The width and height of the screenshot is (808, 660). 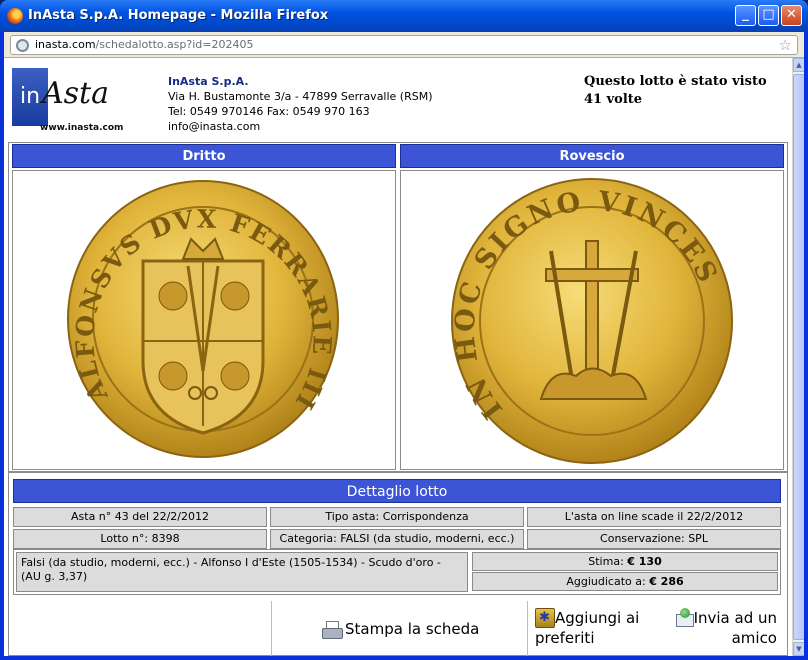 What do you see at coordinates (654, 517) in the screenshot?
I see `auction-expiry: L'asta on line scade il 22/2/2012` at bounding box center [654, 517].